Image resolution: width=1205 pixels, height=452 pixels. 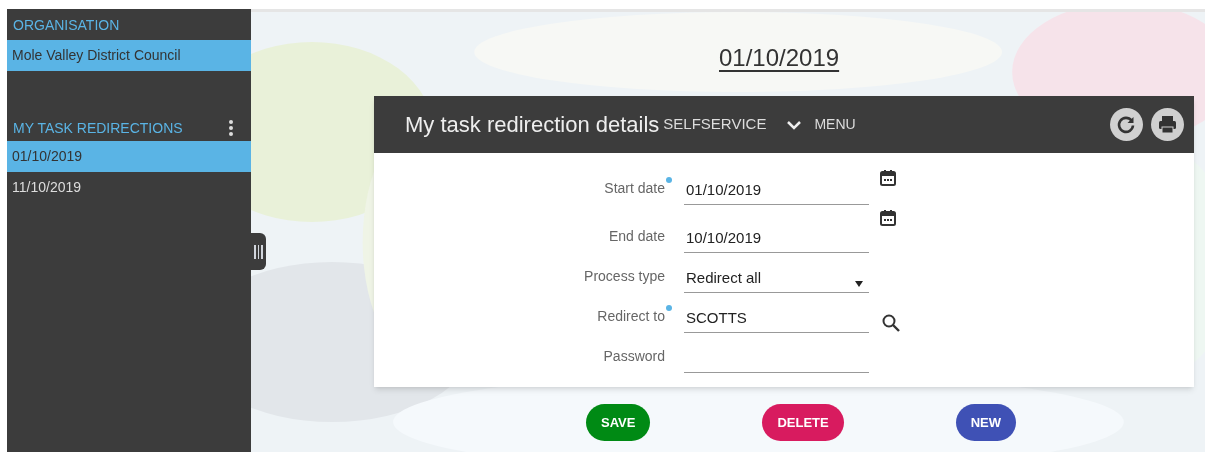 What do you see at coordinates (779, 58) in the screenshot?
I see `page-title: 01/10/2019` at bounding box center [779, 58].